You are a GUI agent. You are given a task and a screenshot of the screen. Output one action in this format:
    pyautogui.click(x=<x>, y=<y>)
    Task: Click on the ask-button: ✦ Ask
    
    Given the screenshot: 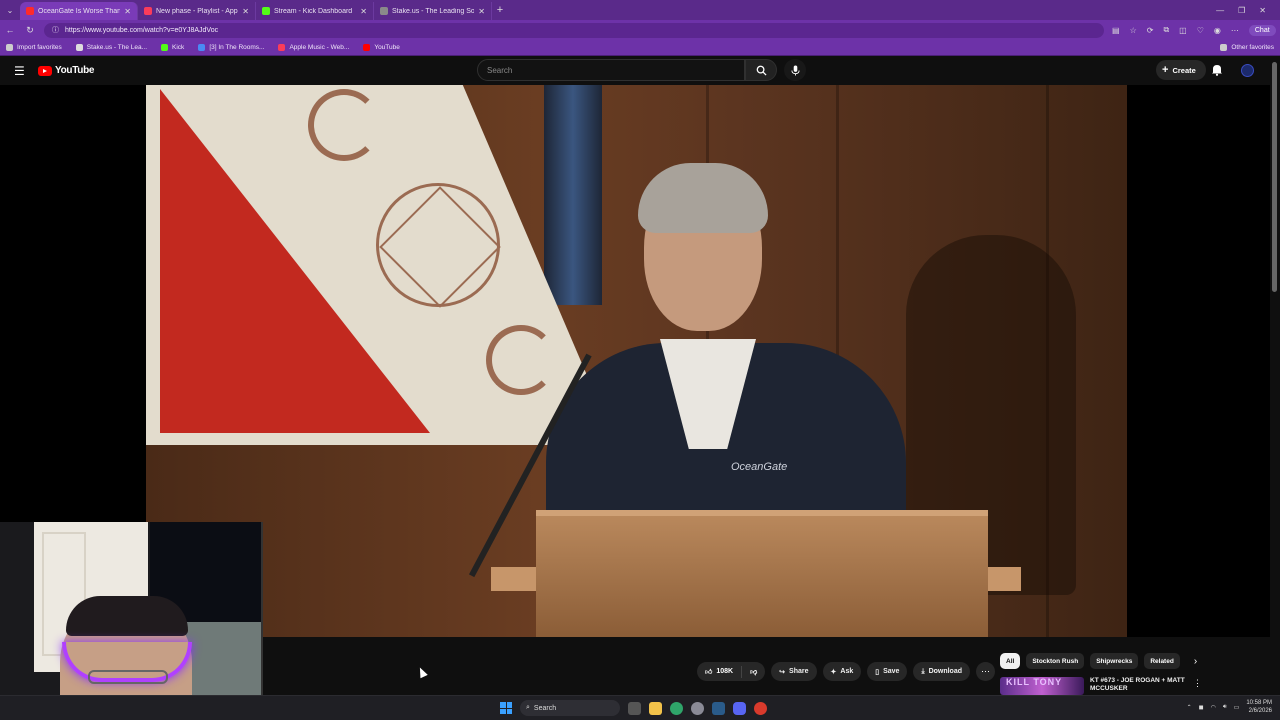 What is the action you would take?
    pyautogui.click(x=842, y=671)
    